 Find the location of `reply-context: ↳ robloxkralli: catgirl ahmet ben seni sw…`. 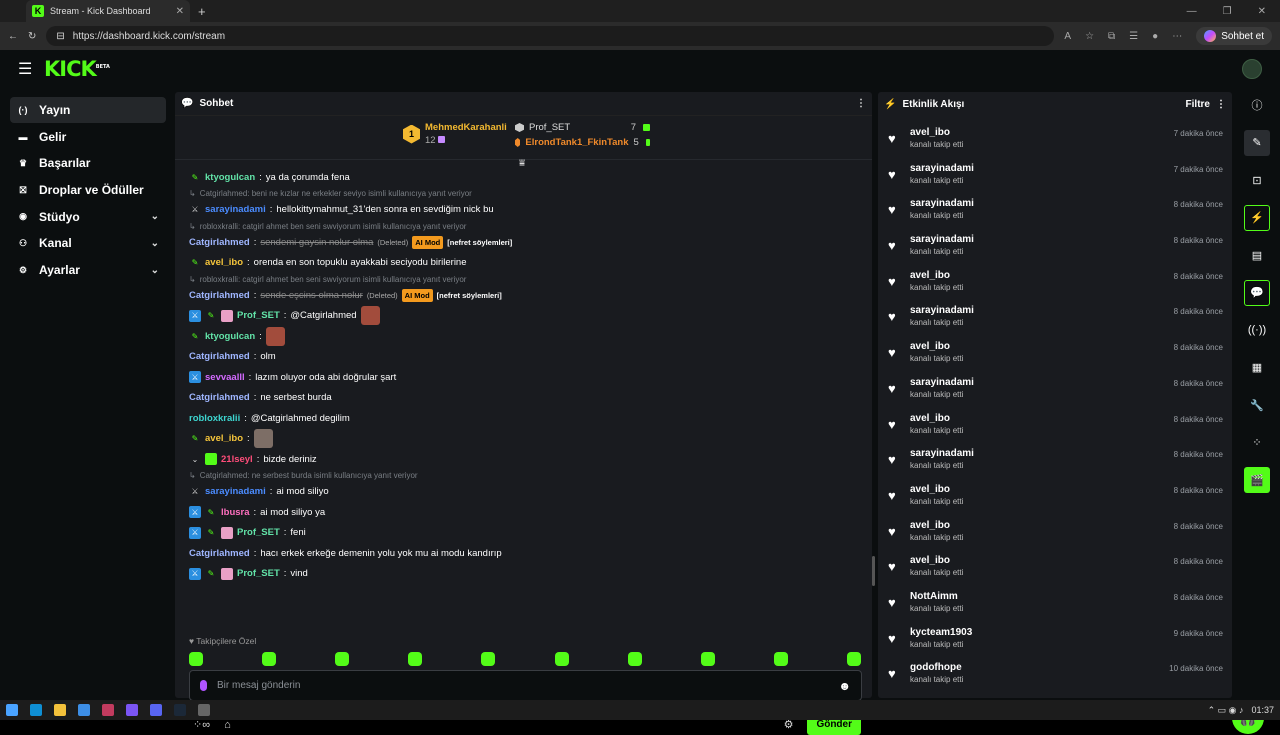

reply-context: ↳ robloxkralli: catgirl ahmet ben seni sw… is located at coordinates (519, 226).